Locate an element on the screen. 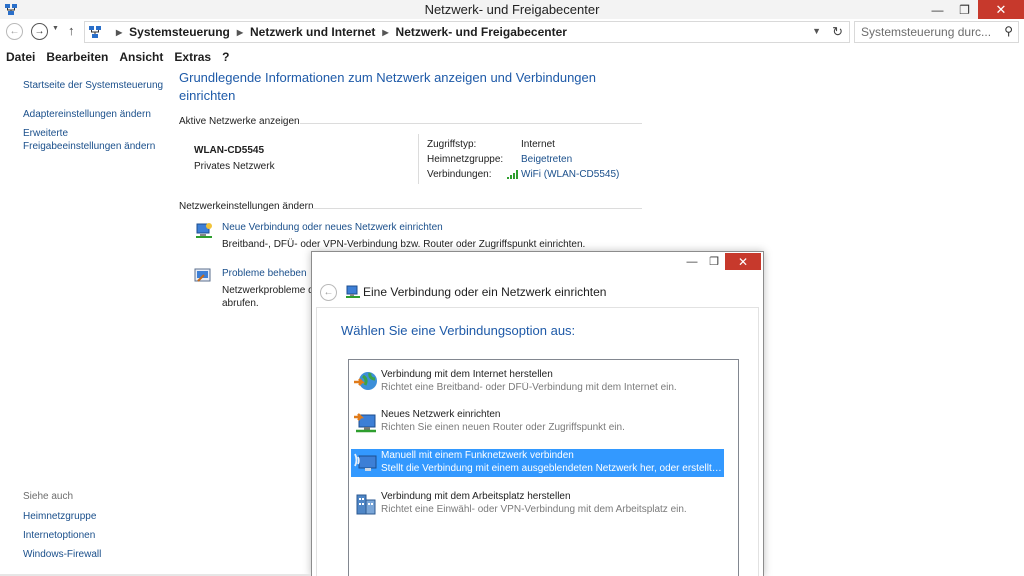 This screenshot has width=1024, height=576. new-network-icon is located at coordinates (366, 423).